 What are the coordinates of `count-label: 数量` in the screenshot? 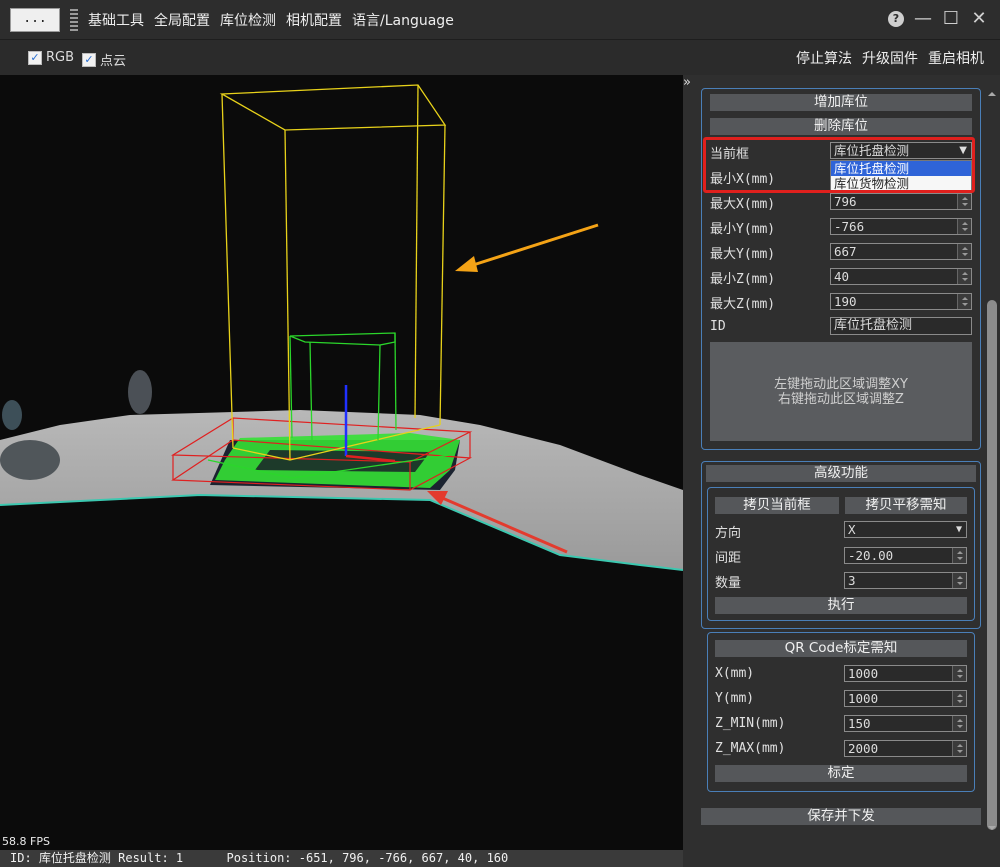 It's located at (728, 583).